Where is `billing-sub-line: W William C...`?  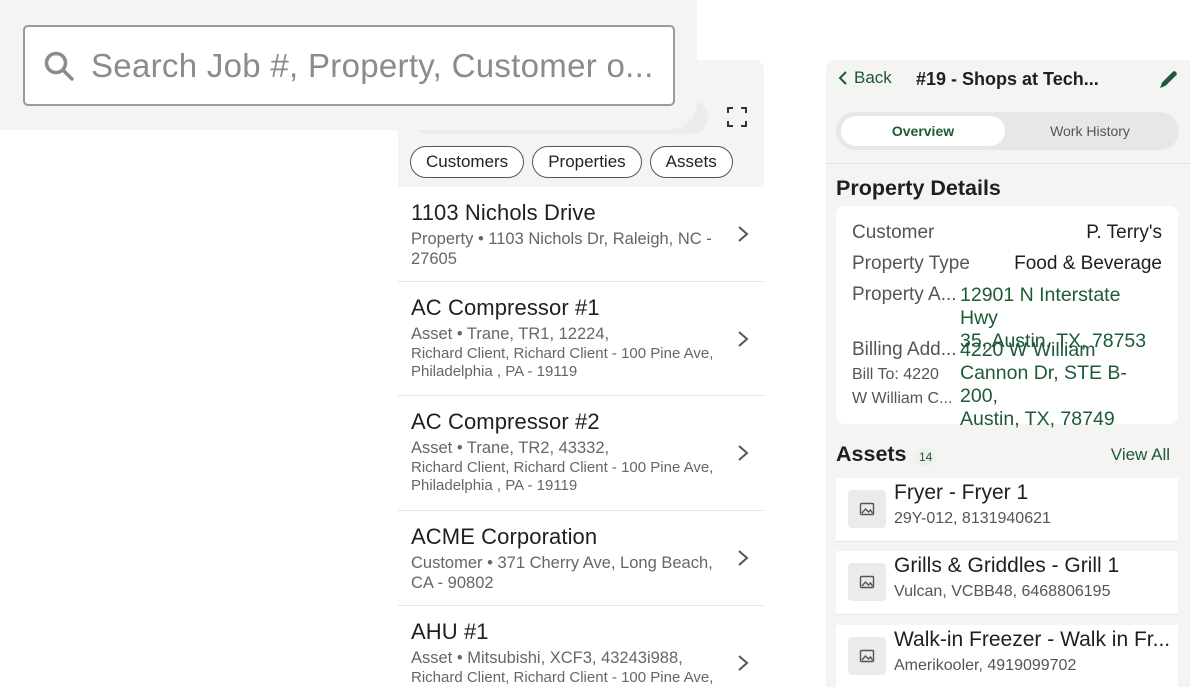 billing-sub-line: W William C... is located at coordinates (902, 398).